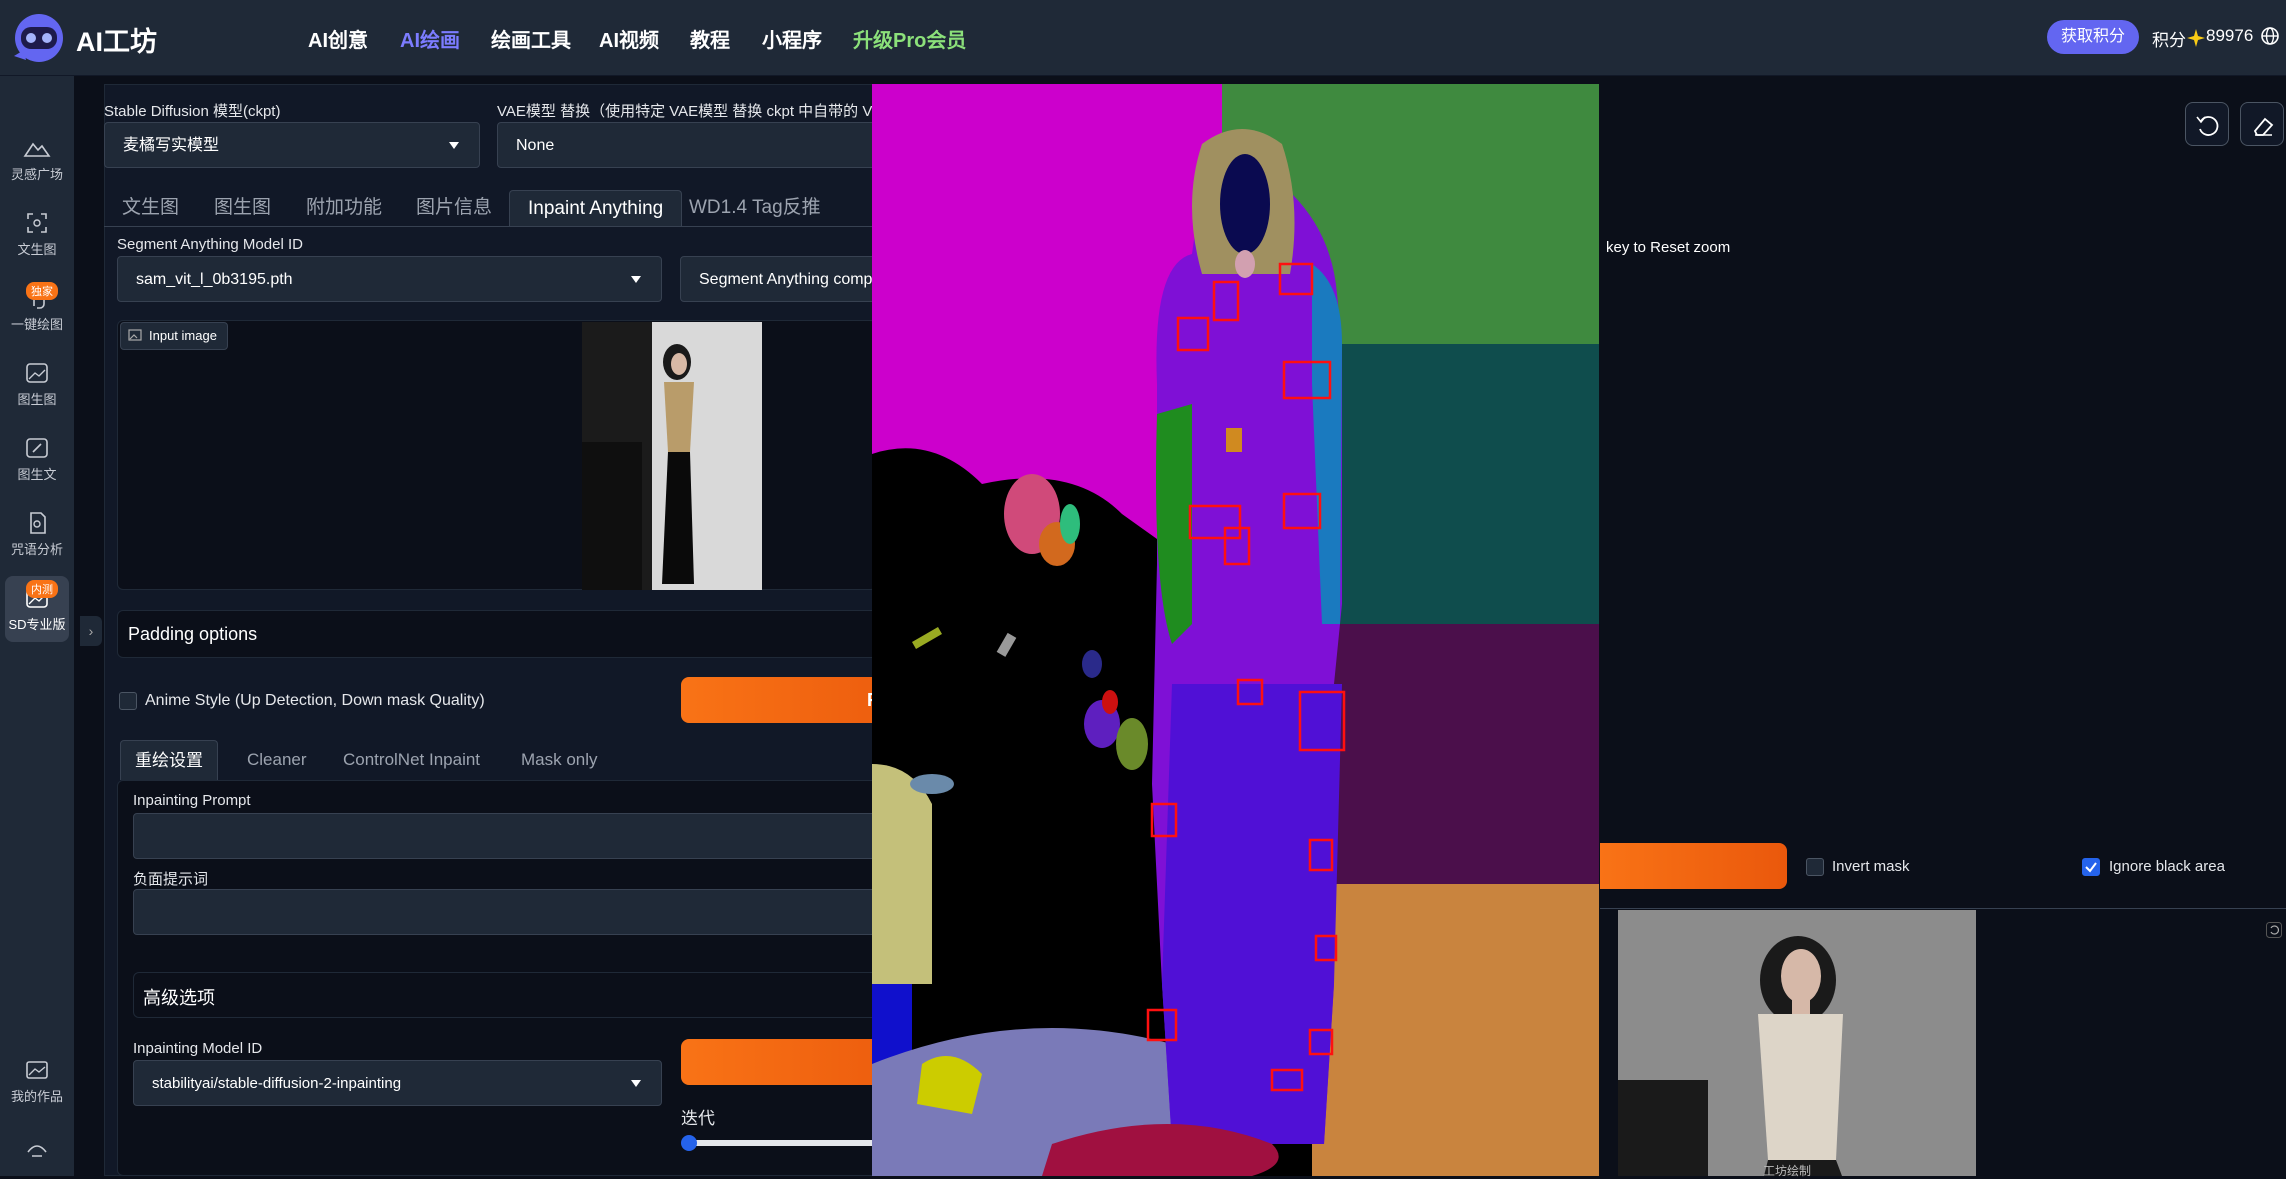 The image size is (2286, 1179). Describe the element at coordinates (179, 998) in the screenshot. I see `advanced-options-label: 高级选项` at that location.